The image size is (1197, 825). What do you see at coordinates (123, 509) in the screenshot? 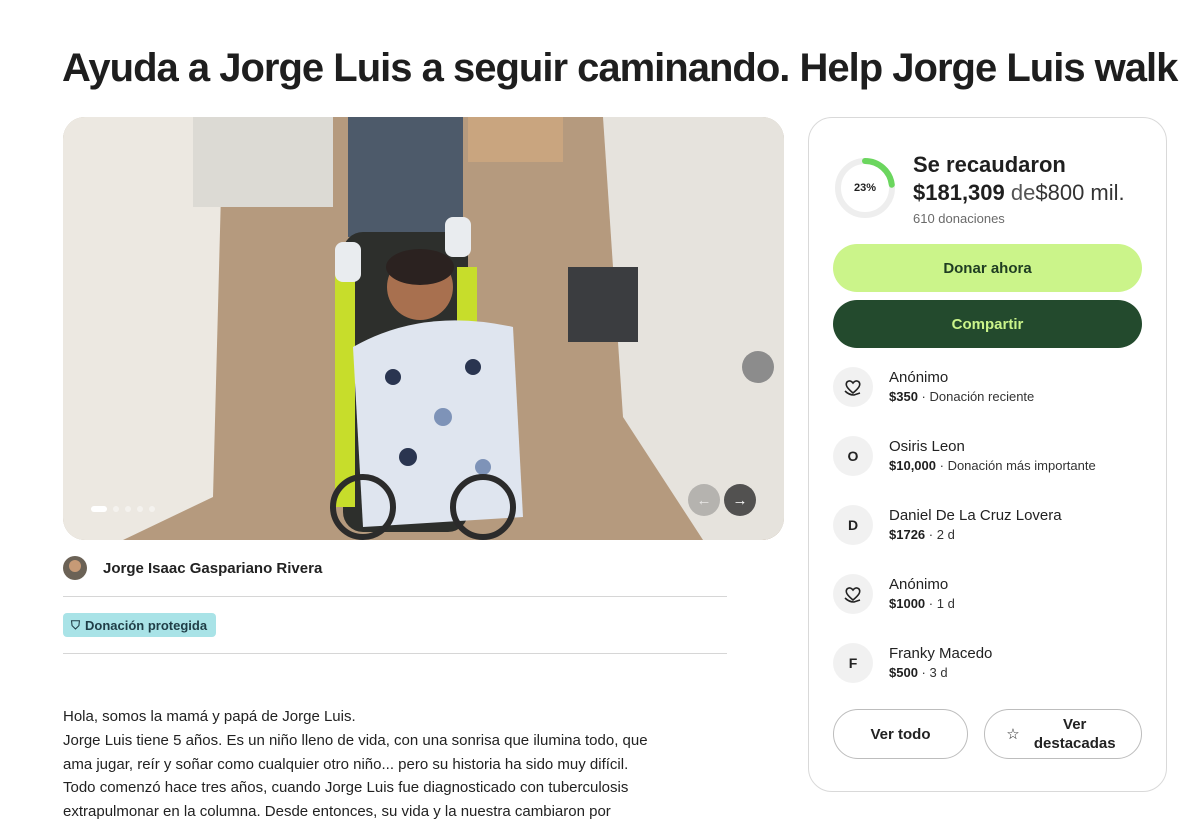
I see `carousel-indicators` at bounding box center [123, 509].